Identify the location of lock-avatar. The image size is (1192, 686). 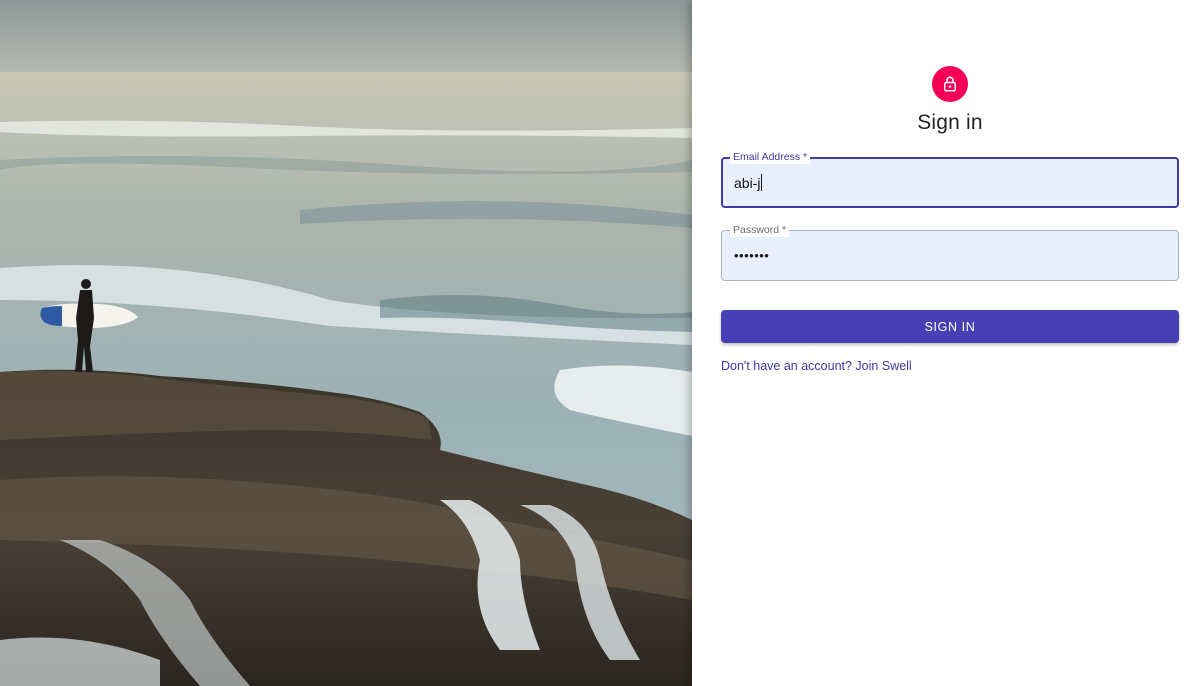
(950, 84).